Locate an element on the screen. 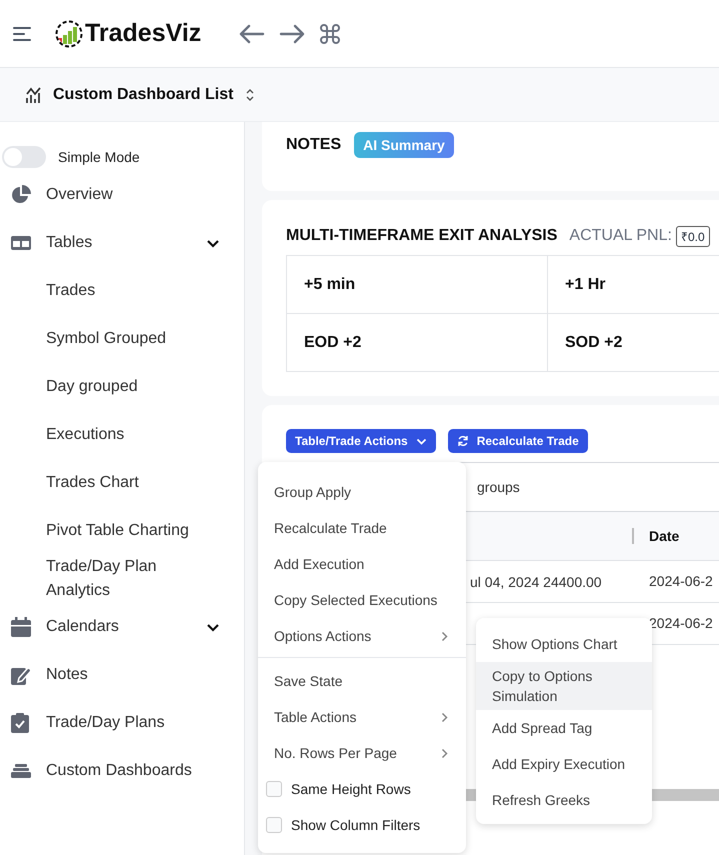 This screenshot has width=719, height=855. refresh-icon is located at coordinates (462, 441).